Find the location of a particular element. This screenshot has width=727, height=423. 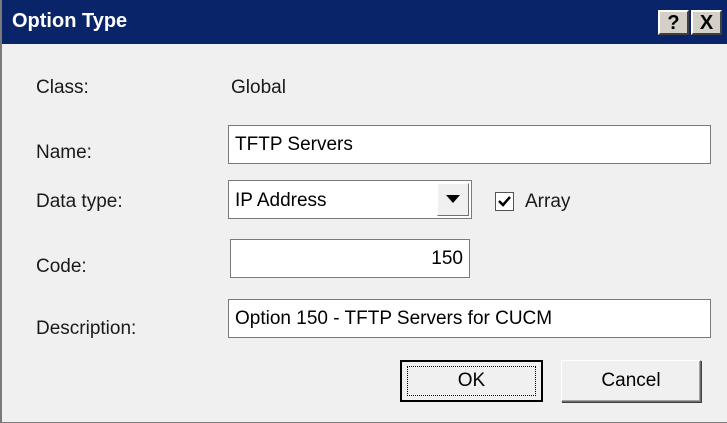

focus-rectangle is located at coordinates (471, 381).